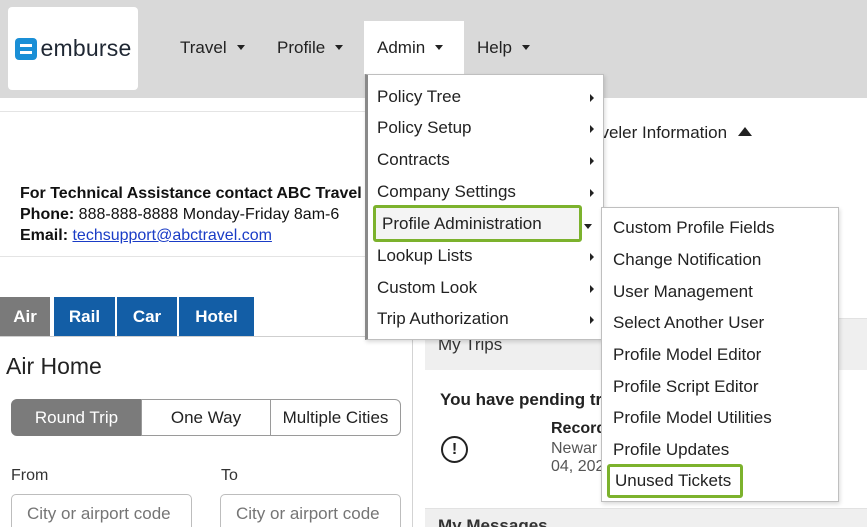  I want to click on from-label: From, so click(30, 475).